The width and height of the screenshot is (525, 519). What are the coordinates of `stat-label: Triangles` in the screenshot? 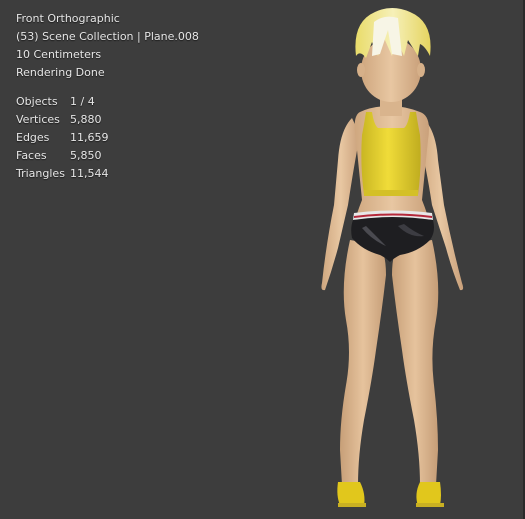 It's located at (40, 173).